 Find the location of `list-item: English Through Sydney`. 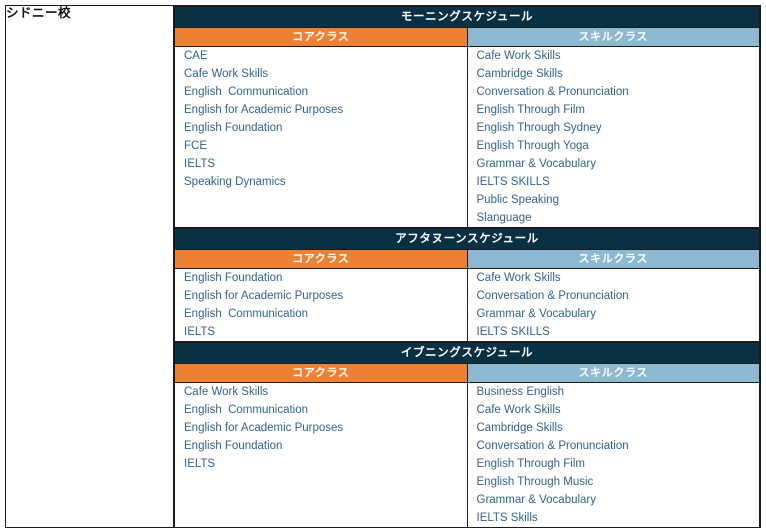

list-item: English Through Sydney is located at coordinates (539, 128).